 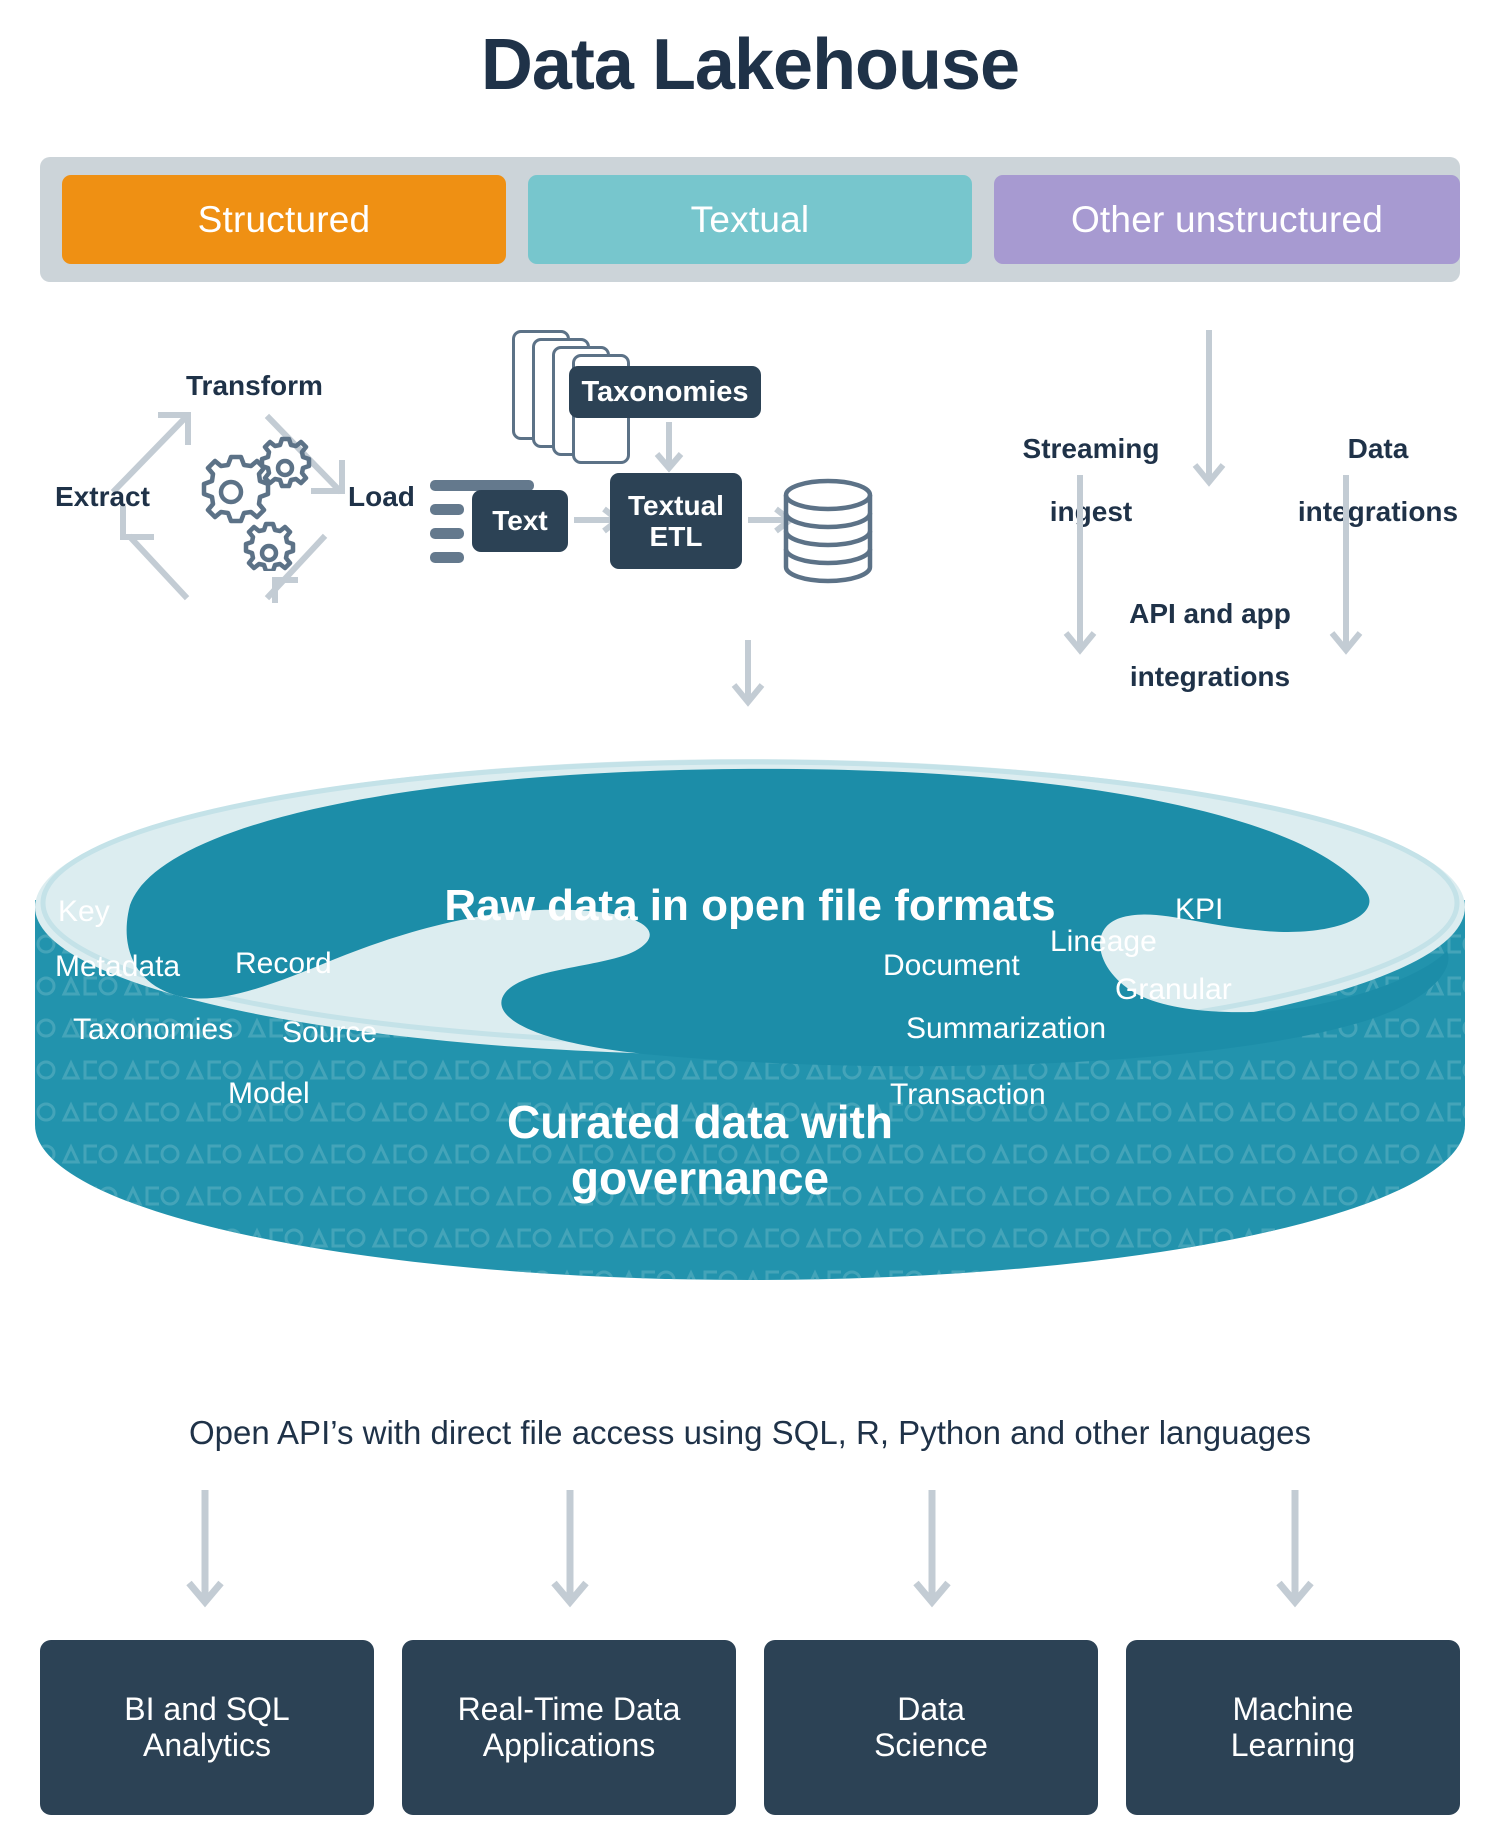 What do you see at coordinates (1103, 941) in the screenshot?
I see `governance-tag: Lineage` at bounding box center [1103, 941].